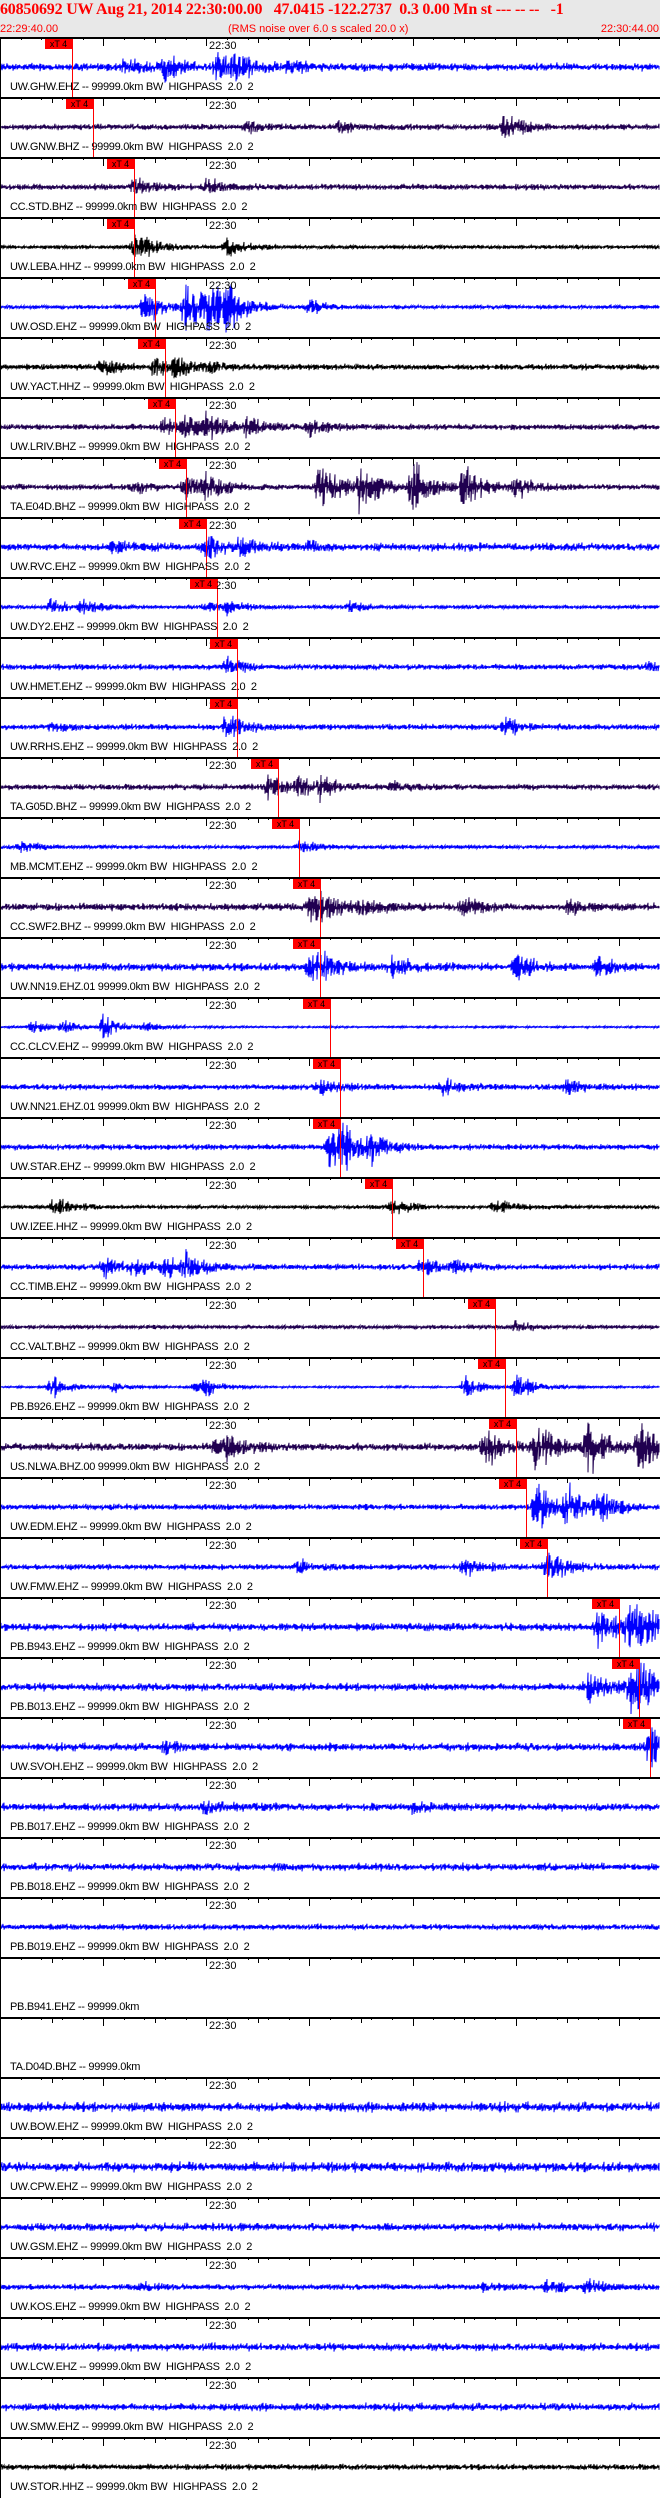 The image size is (660, 2498). I want to click on left-border, so click(0, 1267).